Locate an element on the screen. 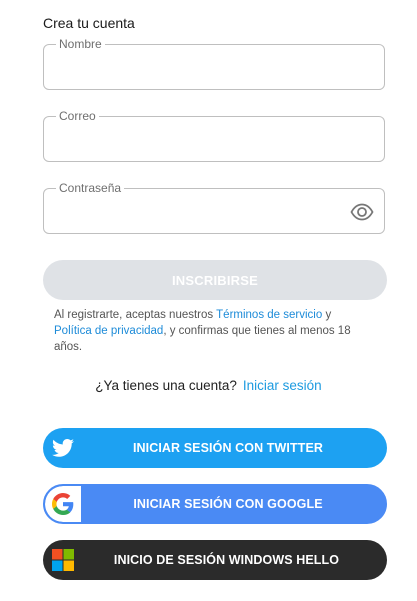  windows-hello-login-label: INICIO DE SESIÓN WINDOWS HELLO is located at coordinates (226, 560).